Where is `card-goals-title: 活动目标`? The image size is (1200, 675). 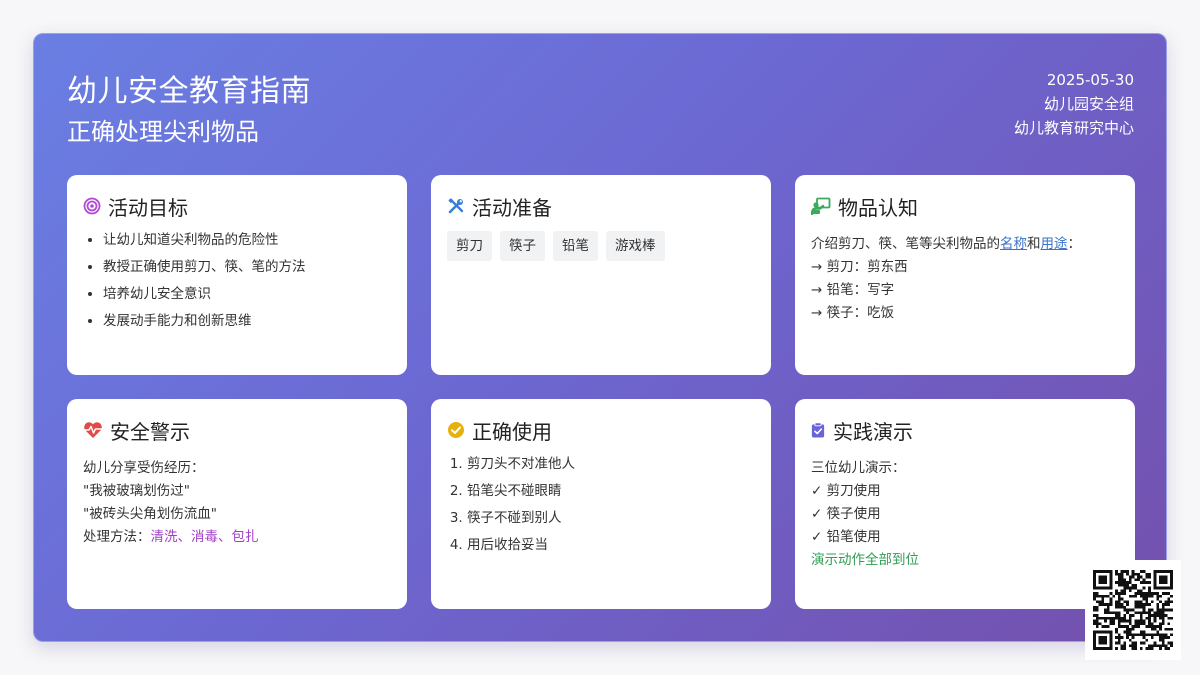
card-goals-title: 活动目标 is located at coordinates (148, 207).